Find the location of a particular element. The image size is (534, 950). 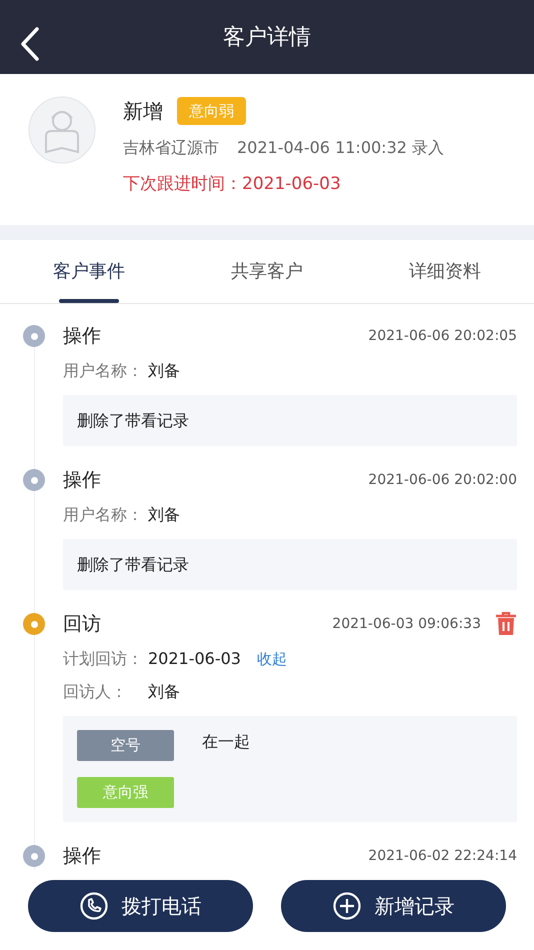

plus-circle-icon is located at coordinates (346, 906).